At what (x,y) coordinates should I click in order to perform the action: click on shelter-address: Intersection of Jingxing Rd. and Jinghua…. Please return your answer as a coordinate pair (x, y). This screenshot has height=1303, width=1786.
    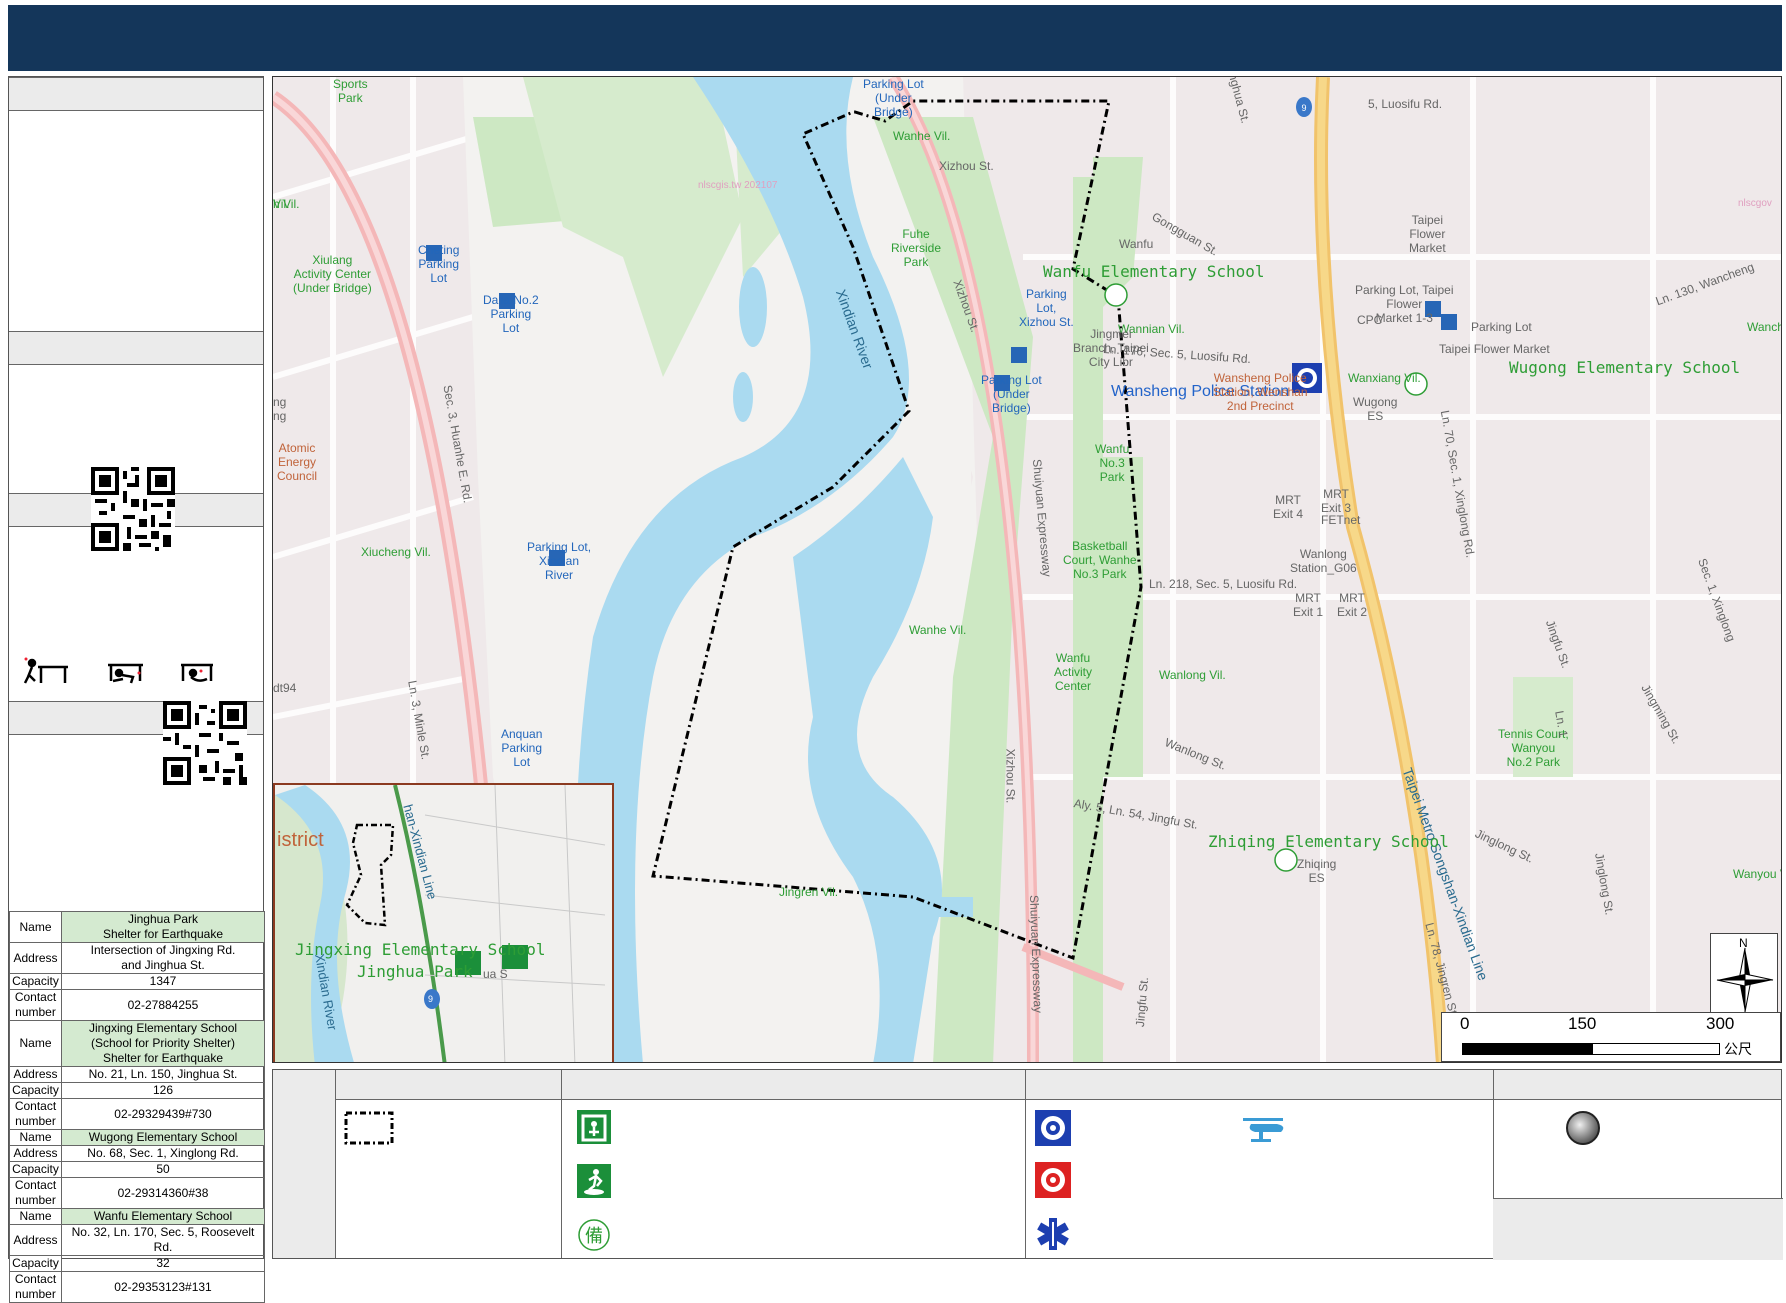
    Looking at the image, I should click on (163, 958).